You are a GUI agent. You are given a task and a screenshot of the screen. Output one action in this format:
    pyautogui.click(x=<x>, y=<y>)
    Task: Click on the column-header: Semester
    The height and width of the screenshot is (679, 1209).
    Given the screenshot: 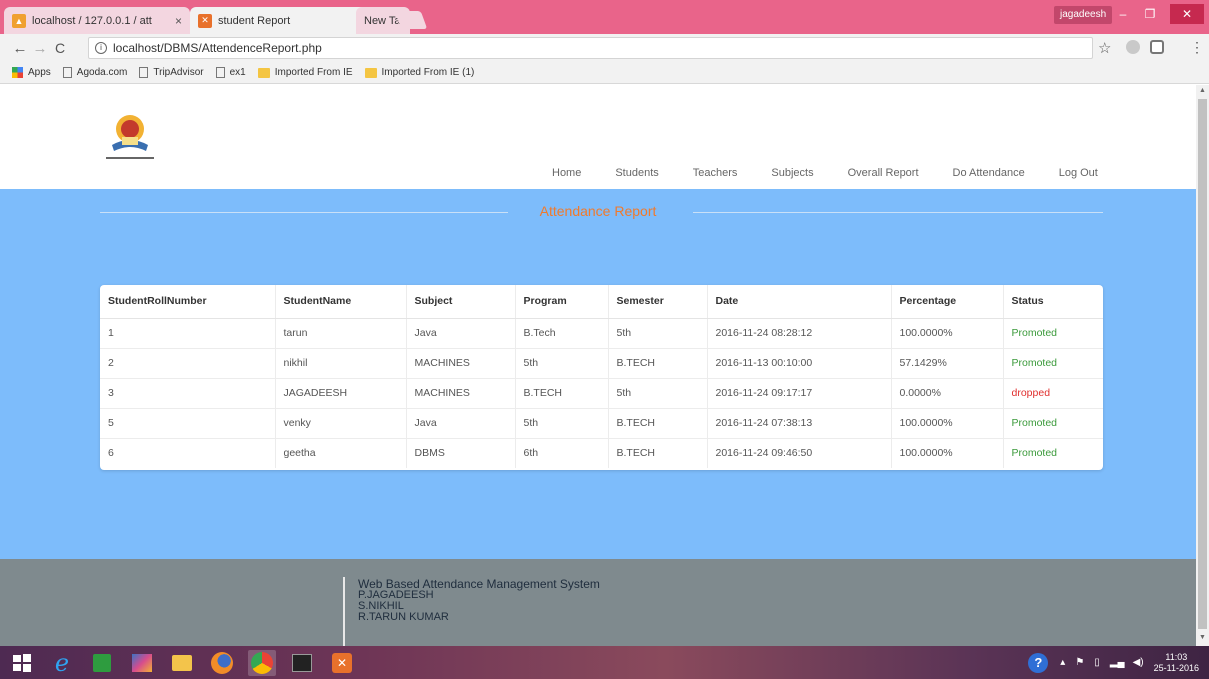 What is the action you would take?
    pyautogui.click(x=657, y=302)
    